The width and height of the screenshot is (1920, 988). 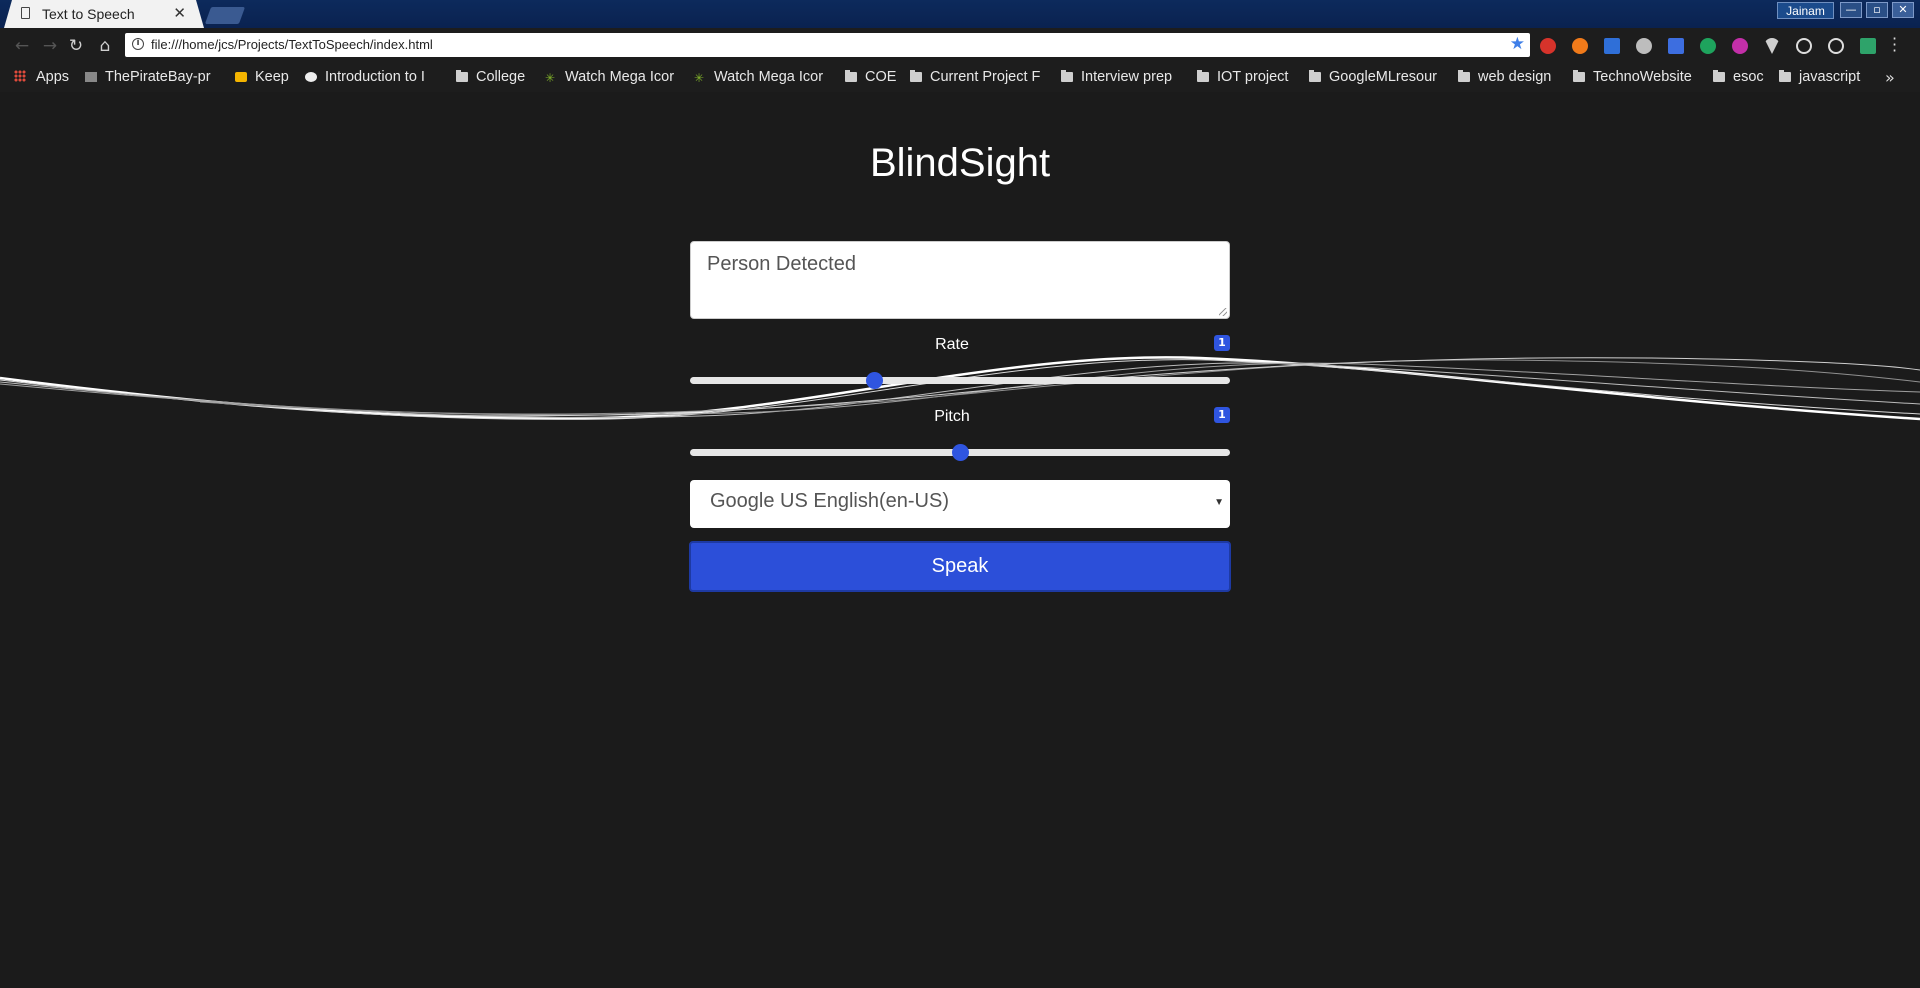 What do you see at coordinates (1708, 46) in the screenshot?
I see `grammarly-icon` at bounding box center [1708, 46].